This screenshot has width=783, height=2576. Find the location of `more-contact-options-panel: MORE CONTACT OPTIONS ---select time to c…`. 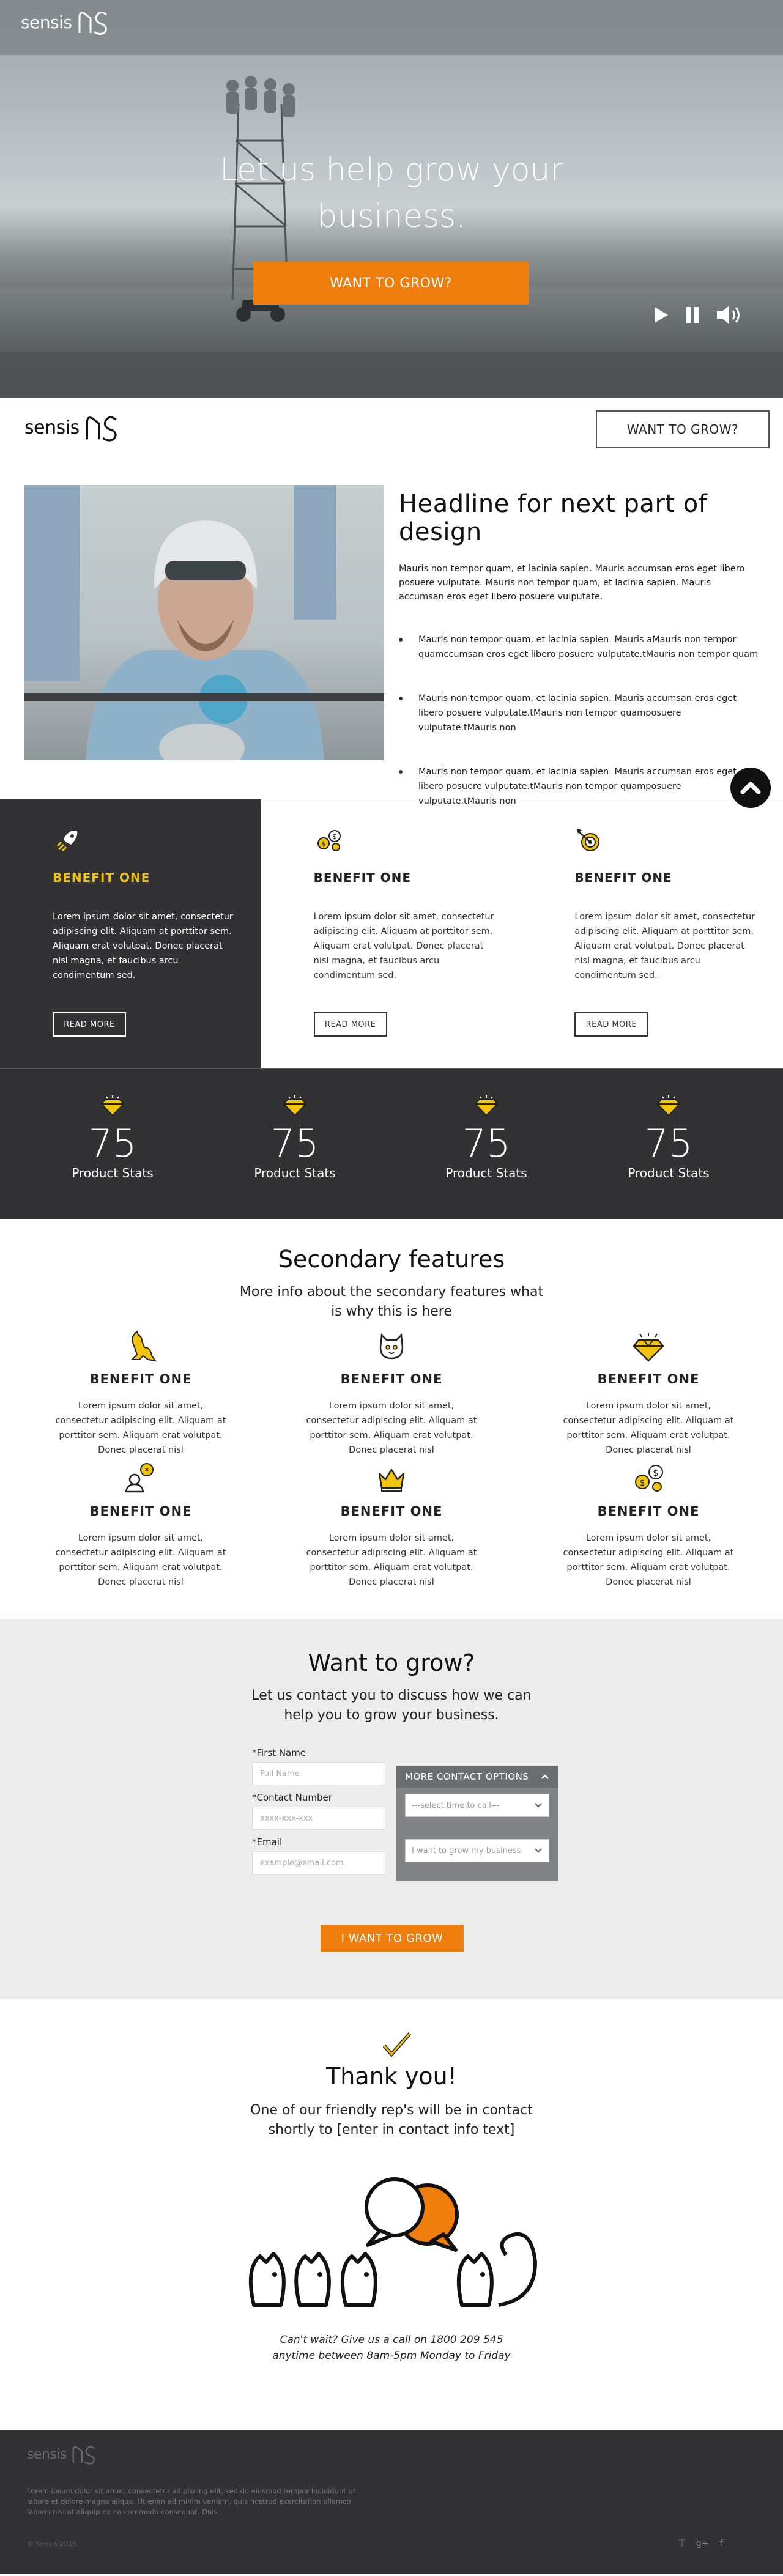

more-contact-options-panel: MORE CONTACT OPTIONS ---select time to c… is located at coordinates (477, 1823).